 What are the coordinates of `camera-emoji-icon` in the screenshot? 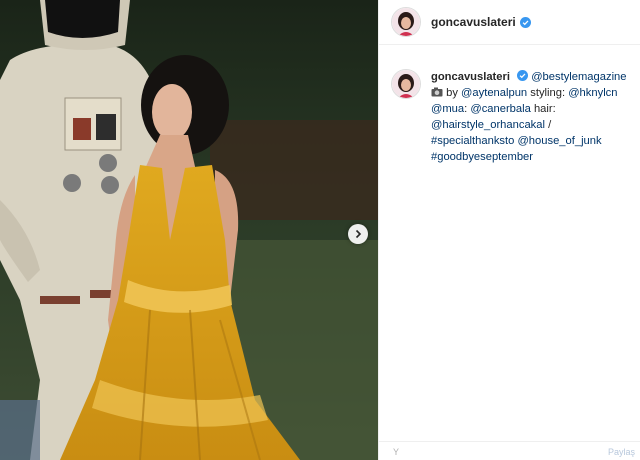 It's located at (437, 92).